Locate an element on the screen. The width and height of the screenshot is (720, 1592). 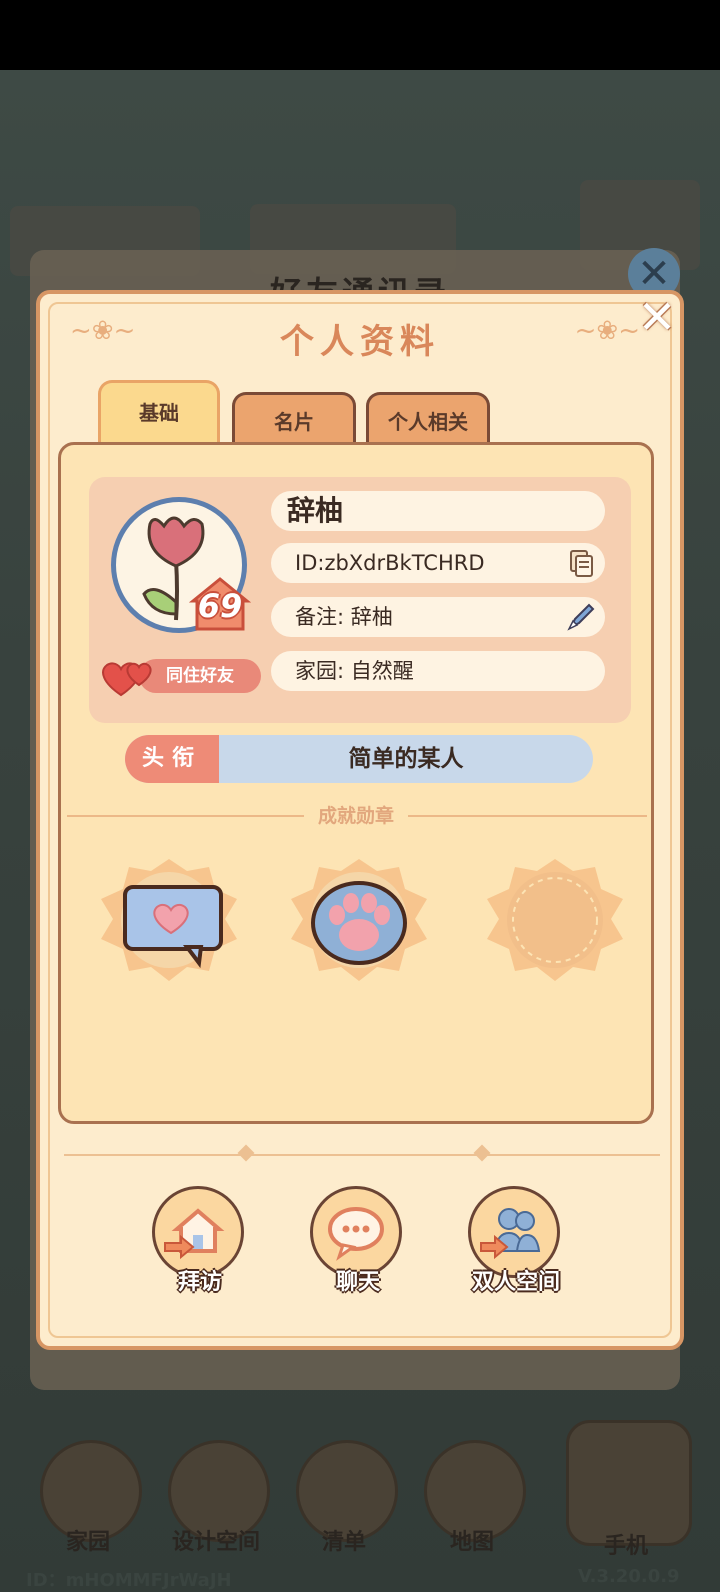
edit-pencil-icon is located at coordinates (581, 617).